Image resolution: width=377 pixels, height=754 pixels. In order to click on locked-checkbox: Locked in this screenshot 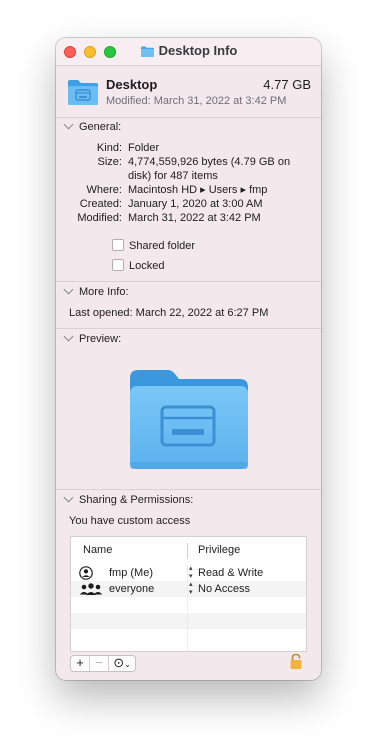, I will do `click(138, 265)`.